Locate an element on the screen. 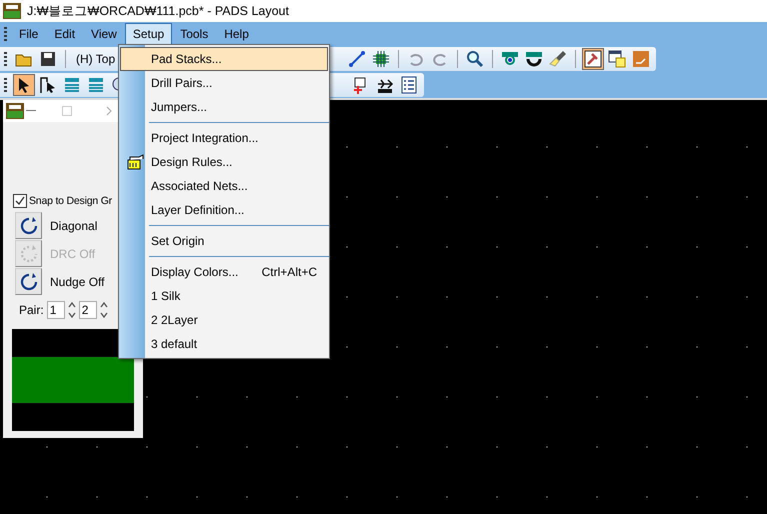  menu-item: Help is located at coordinates (236, 34).